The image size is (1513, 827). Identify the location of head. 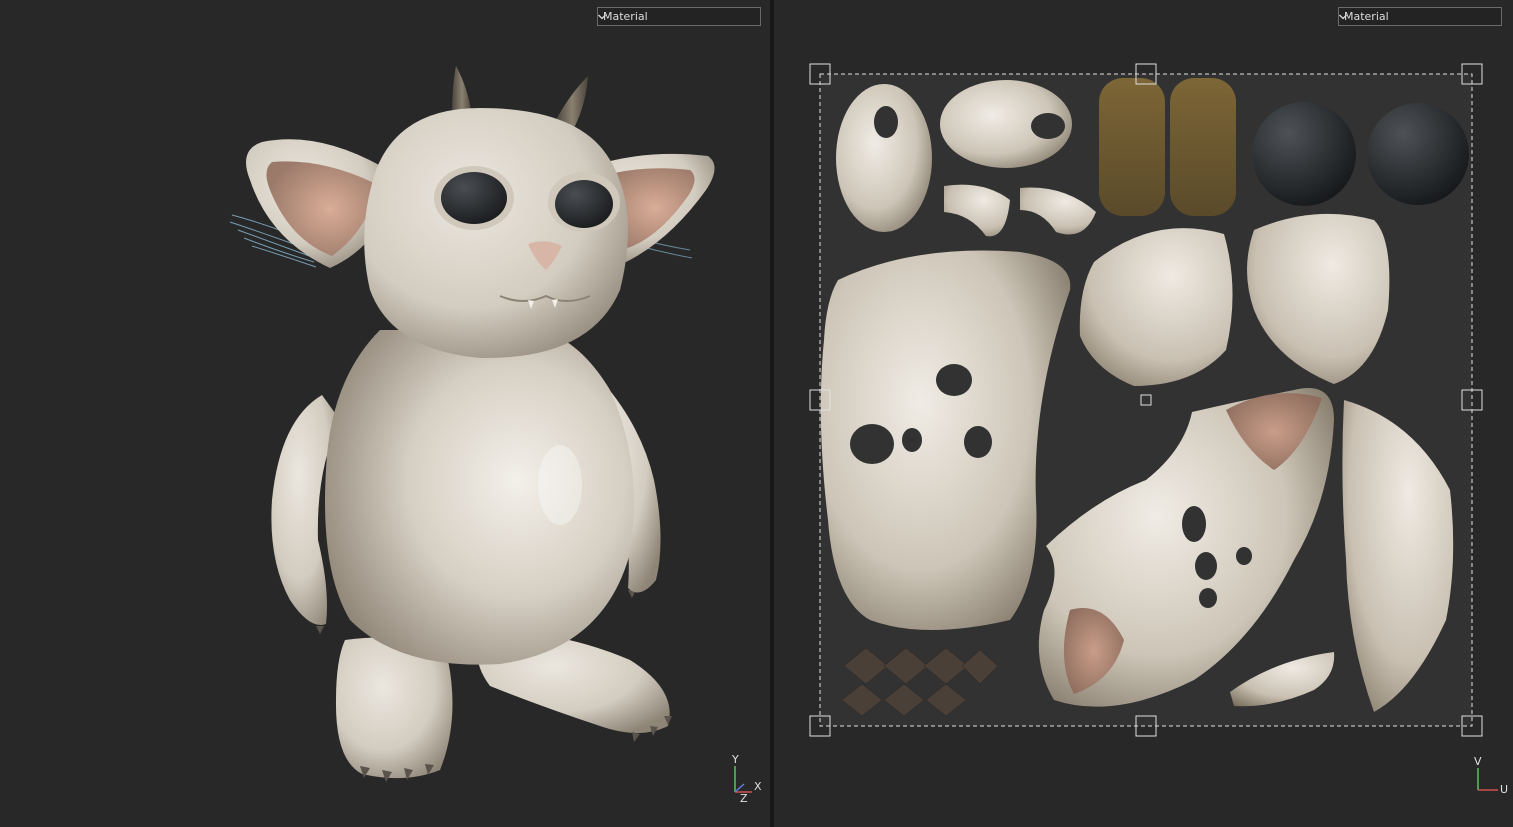
(496, 233).